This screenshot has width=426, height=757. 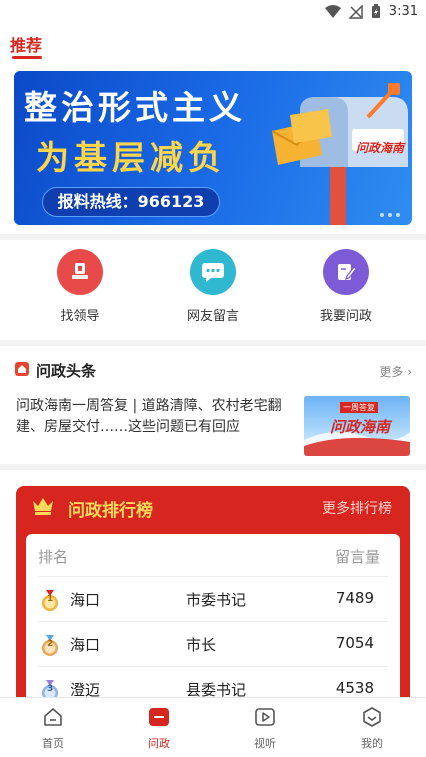 I want to click on quick-entry-ask-government: 我要问政, so click(x=346, y=286).